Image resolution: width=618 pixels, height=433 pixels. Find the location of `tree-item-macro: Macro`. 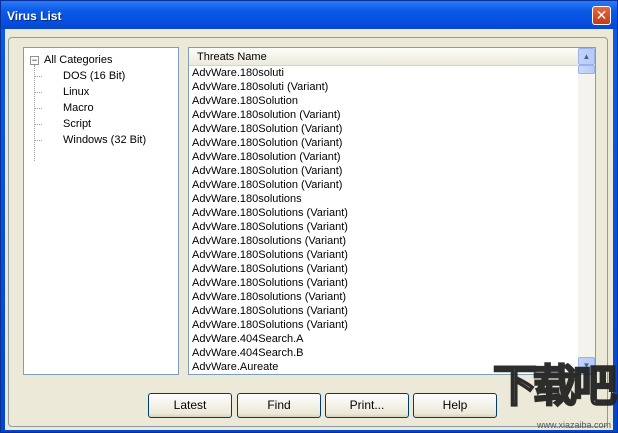

tree-item-macro: Macro is located at coordinates (78, 108).